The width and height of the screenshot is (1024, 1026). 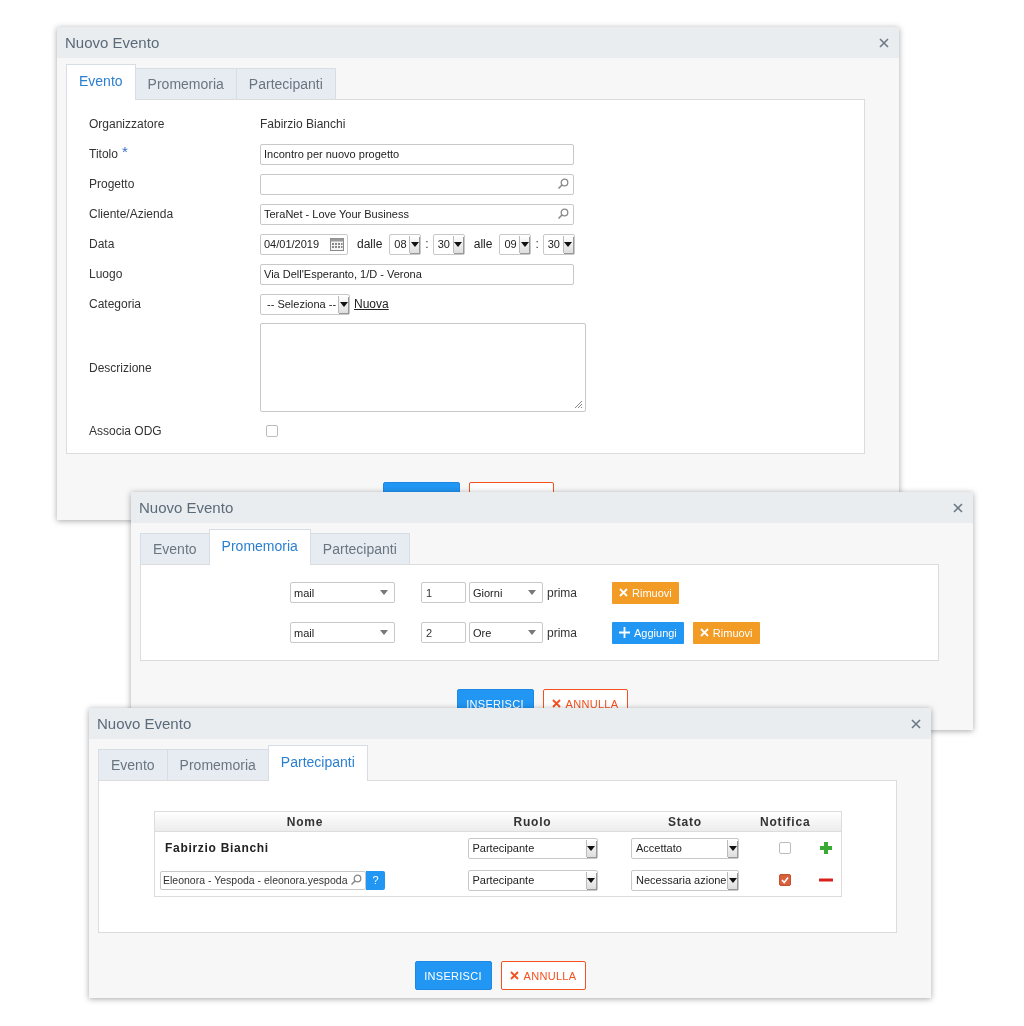 What do you see at coordinates (578, 404) in the screenshot?
I see `resize-grip-icon` at bounding box center [578, 404].